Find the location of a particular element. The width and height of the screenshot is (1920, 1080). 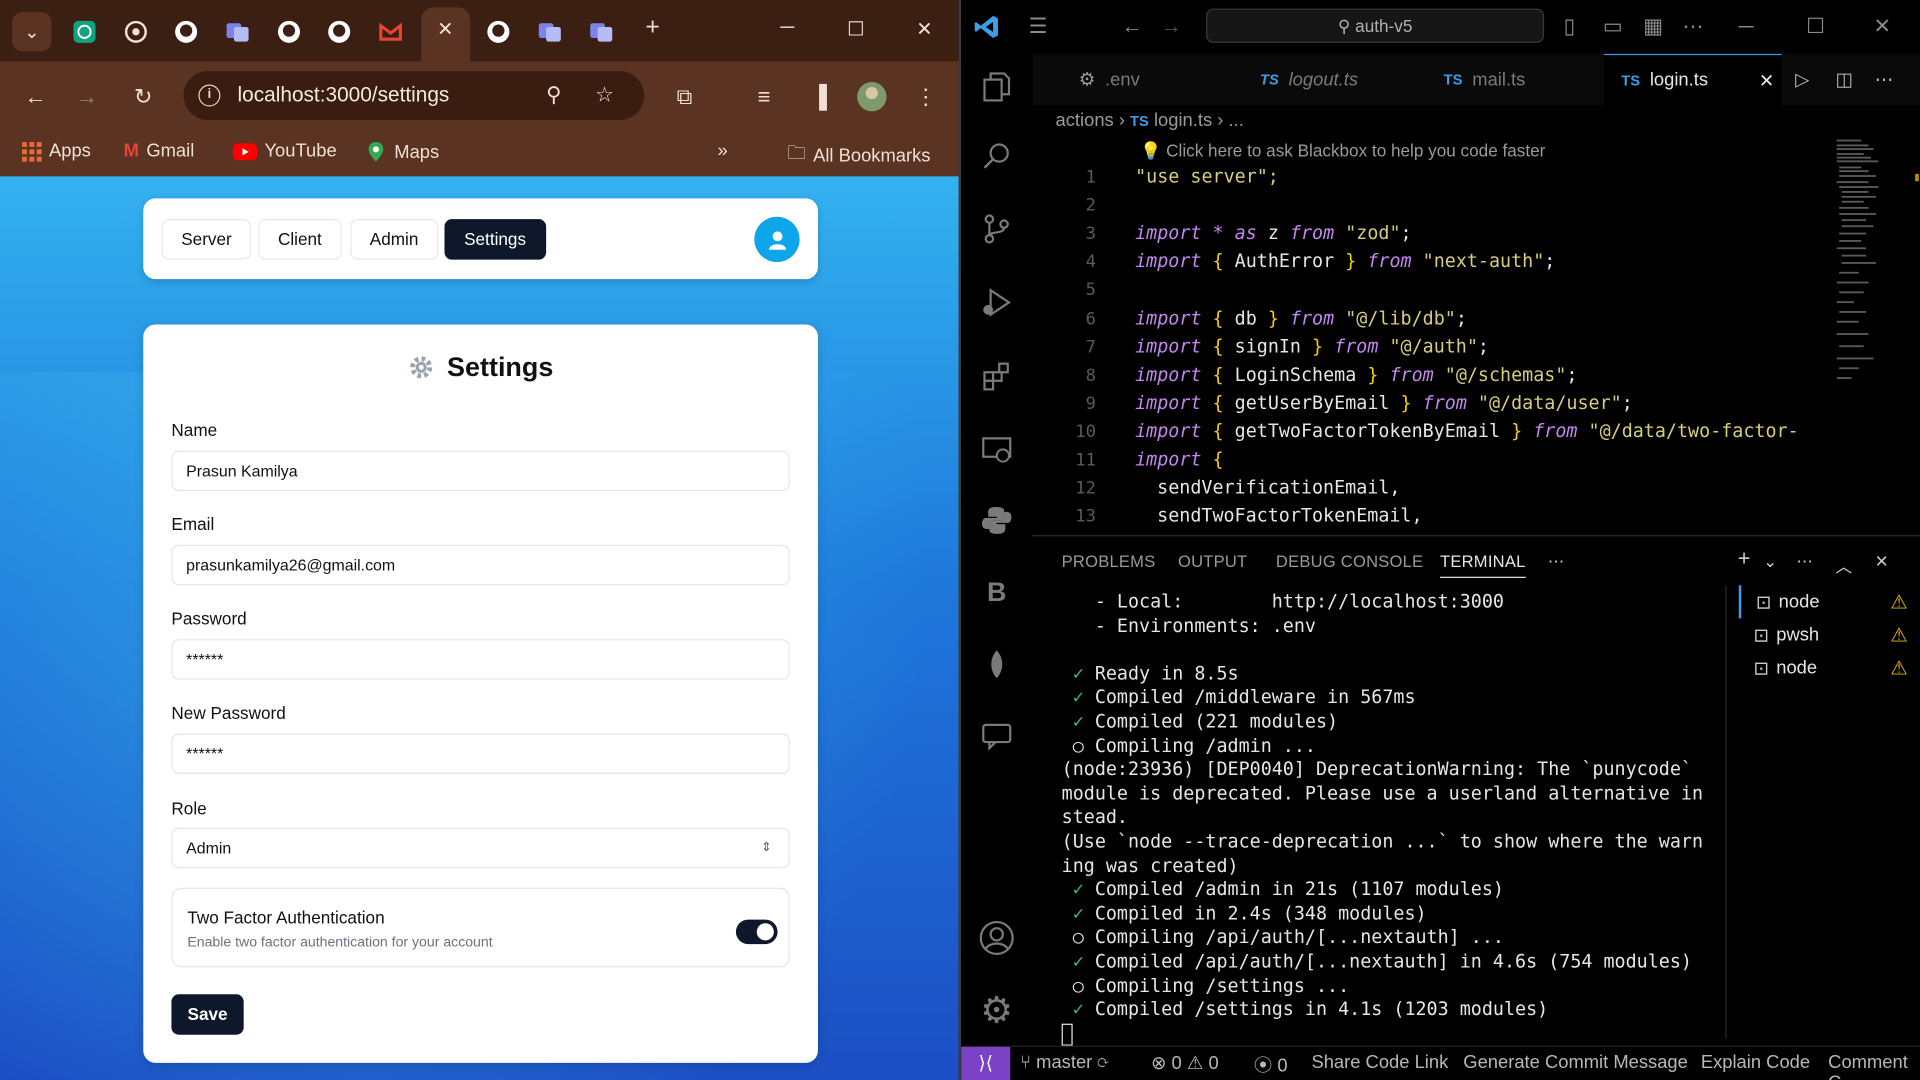

more-actions-icon: ⋯ is located at coordinates (1884, 79).